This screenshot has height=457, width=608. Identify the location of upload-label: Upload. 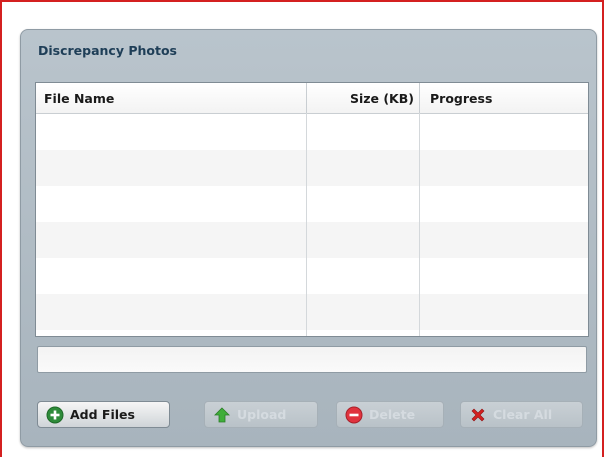
(262, 414).